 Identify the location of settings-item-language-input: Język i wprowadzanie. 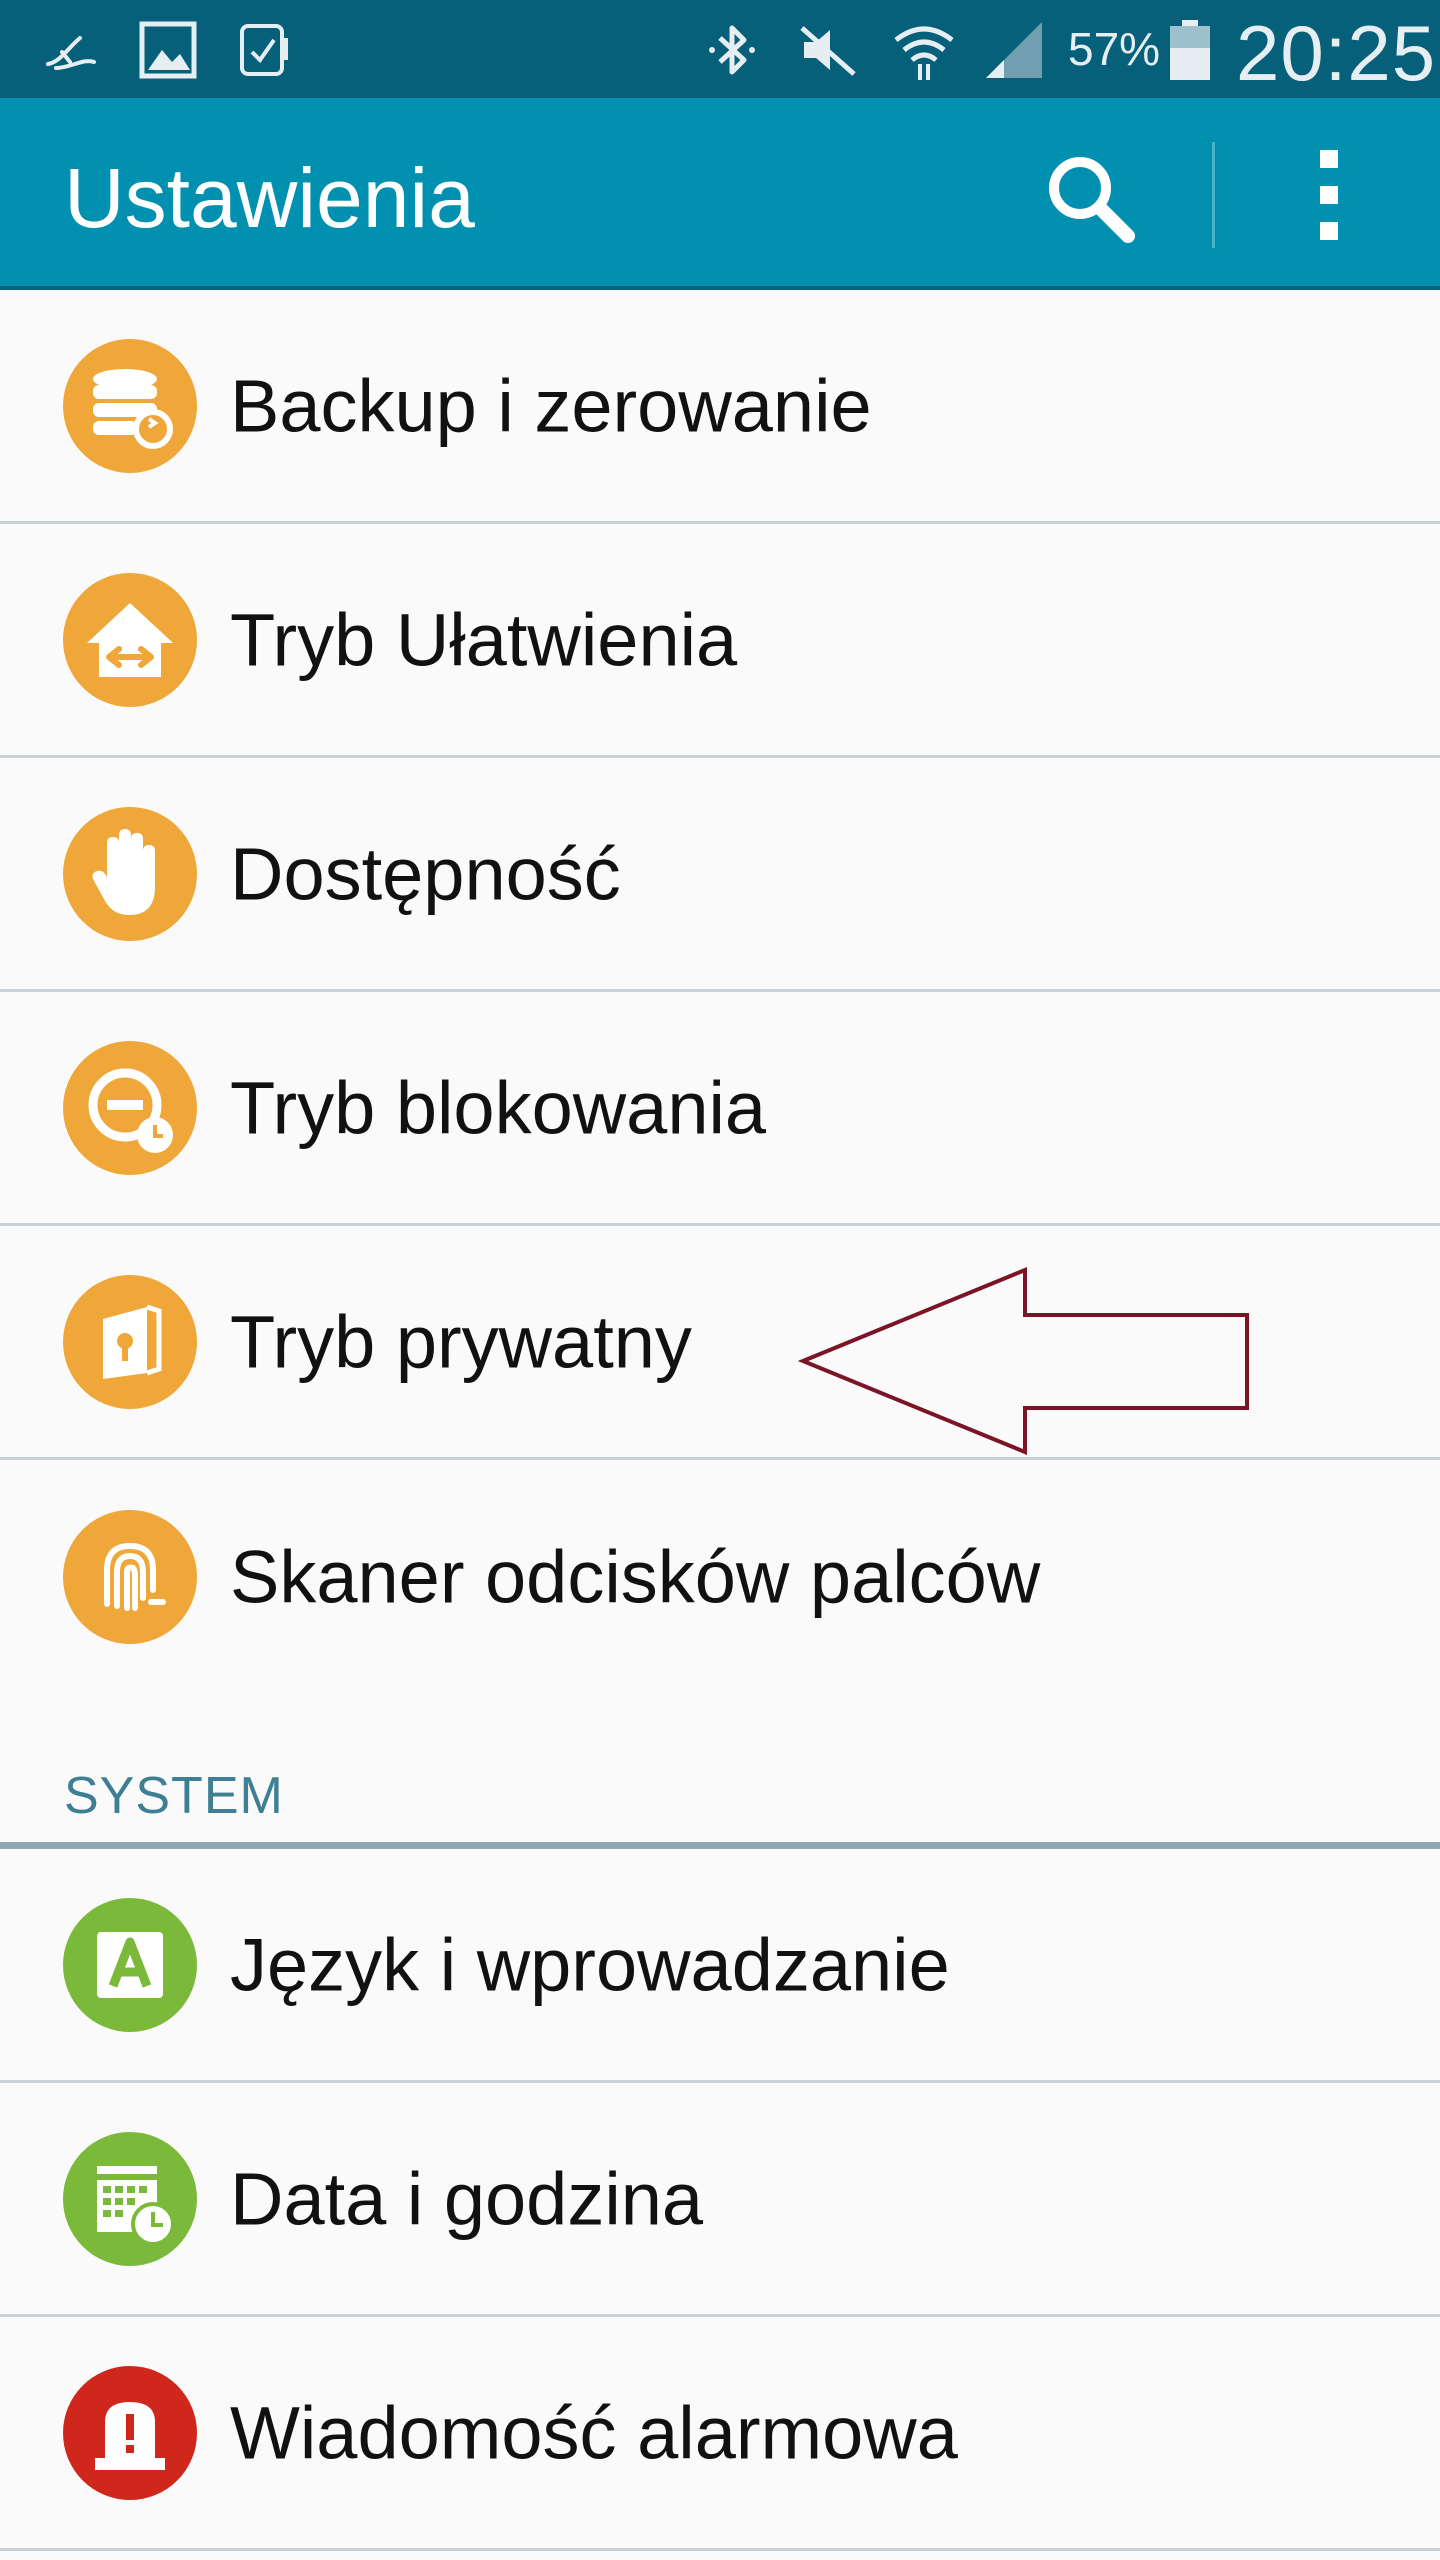
(720, 1966).